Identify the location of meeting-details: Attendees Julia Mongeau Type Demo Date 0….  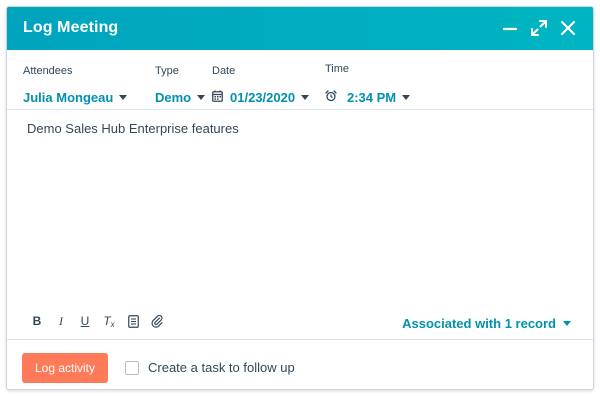
(300, 80).